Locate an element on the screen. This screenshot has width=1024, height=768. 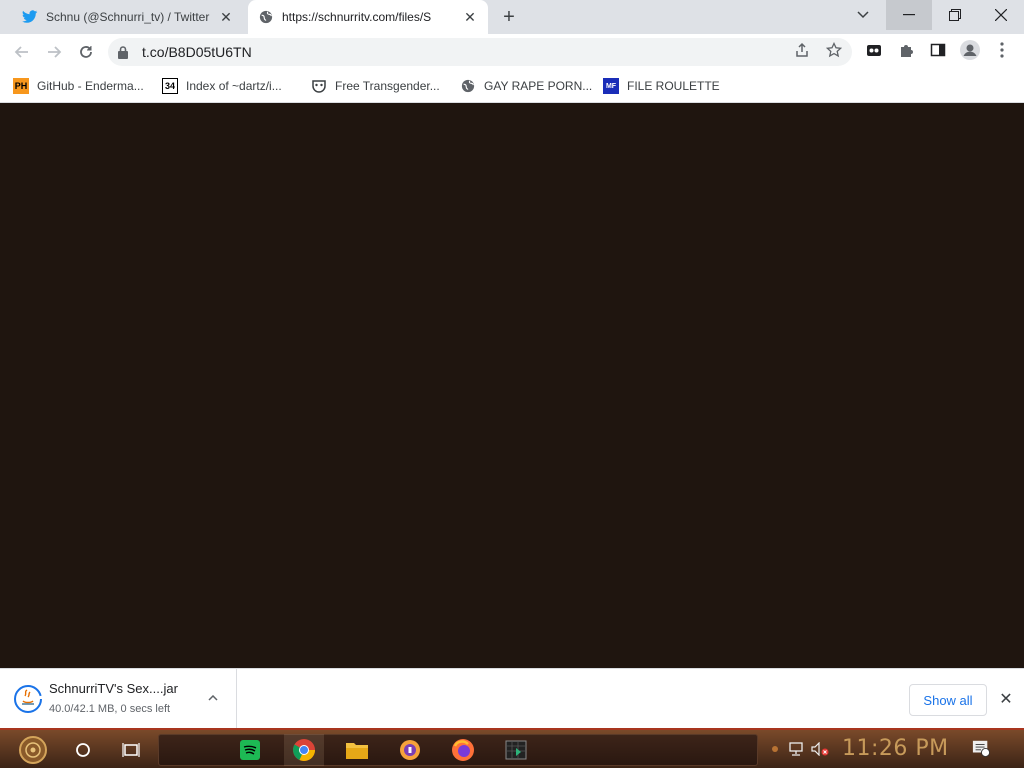
taskbar: 11:26 PM is located at coordinates (512, 748).